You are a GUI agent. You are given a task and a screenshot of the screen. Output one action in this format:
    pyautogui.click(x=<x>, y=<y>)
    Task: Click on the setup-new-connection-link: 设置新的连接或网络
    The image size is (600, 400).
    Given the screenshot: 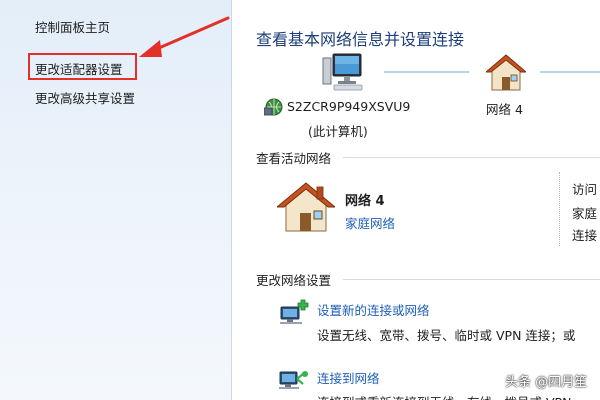 What is the action you would take?
    pyautogui.click(x=373, y=309)
    